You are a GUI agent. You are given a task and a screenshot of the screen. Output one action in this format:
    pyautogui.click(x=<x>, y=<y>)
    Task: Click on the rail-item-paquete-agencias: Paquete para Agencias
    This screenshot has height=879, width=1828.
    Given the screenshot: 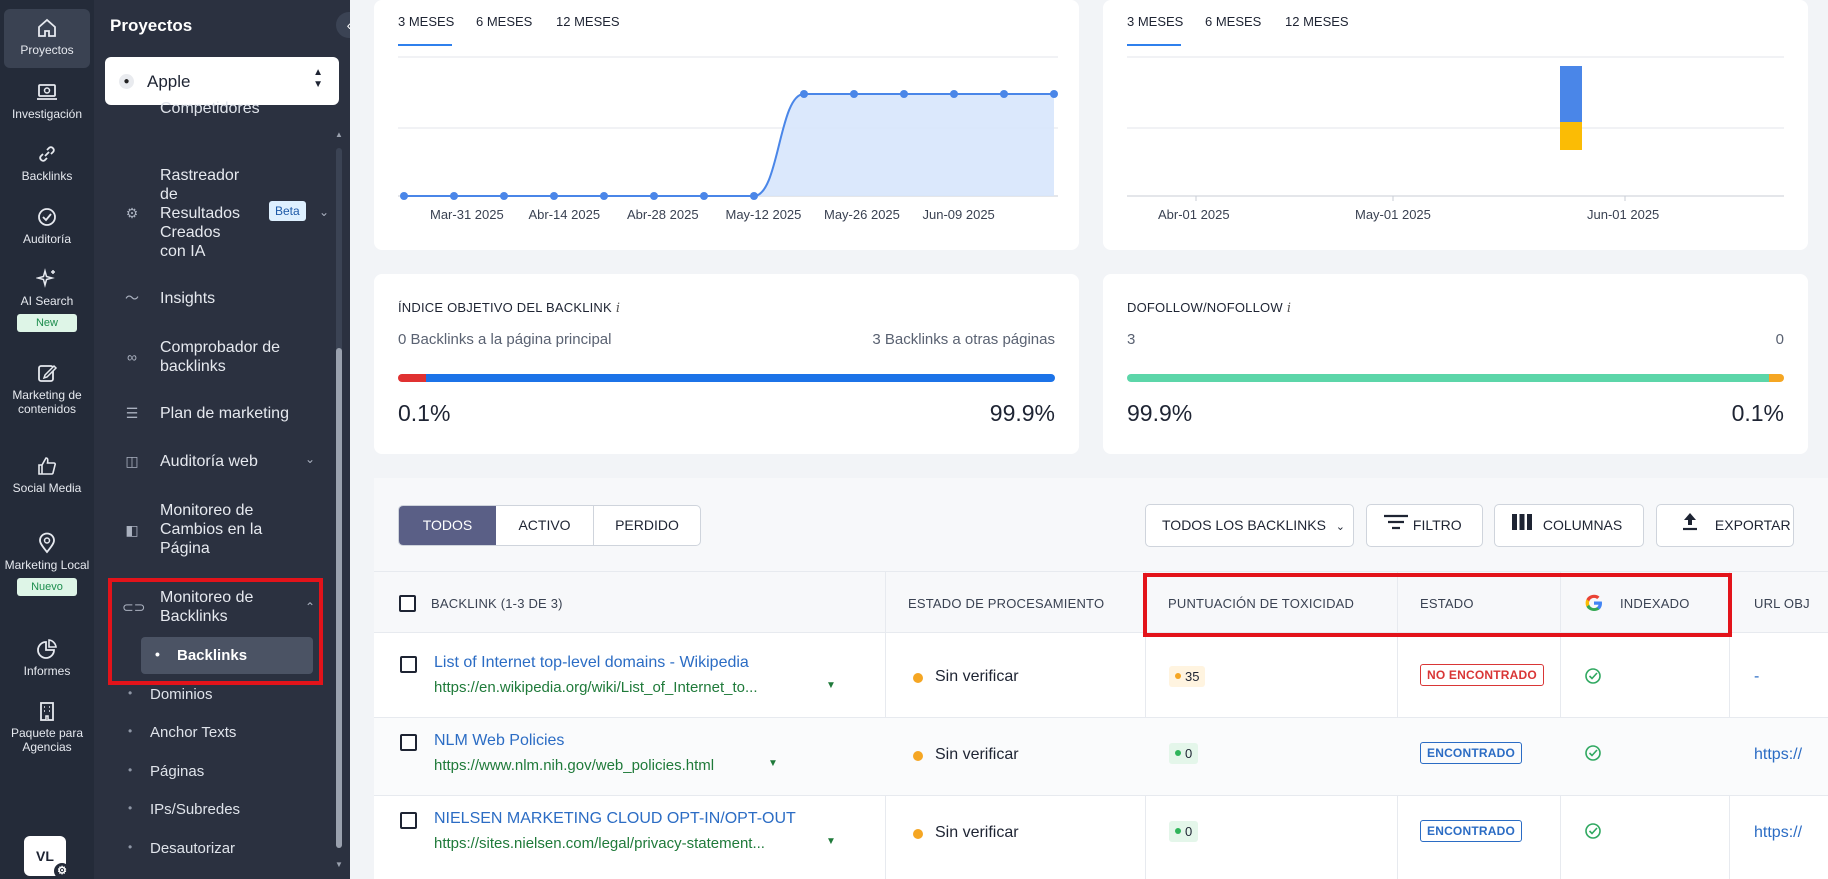 What is the action you would take?
    pyautogui.click(x=47, y=727)
    